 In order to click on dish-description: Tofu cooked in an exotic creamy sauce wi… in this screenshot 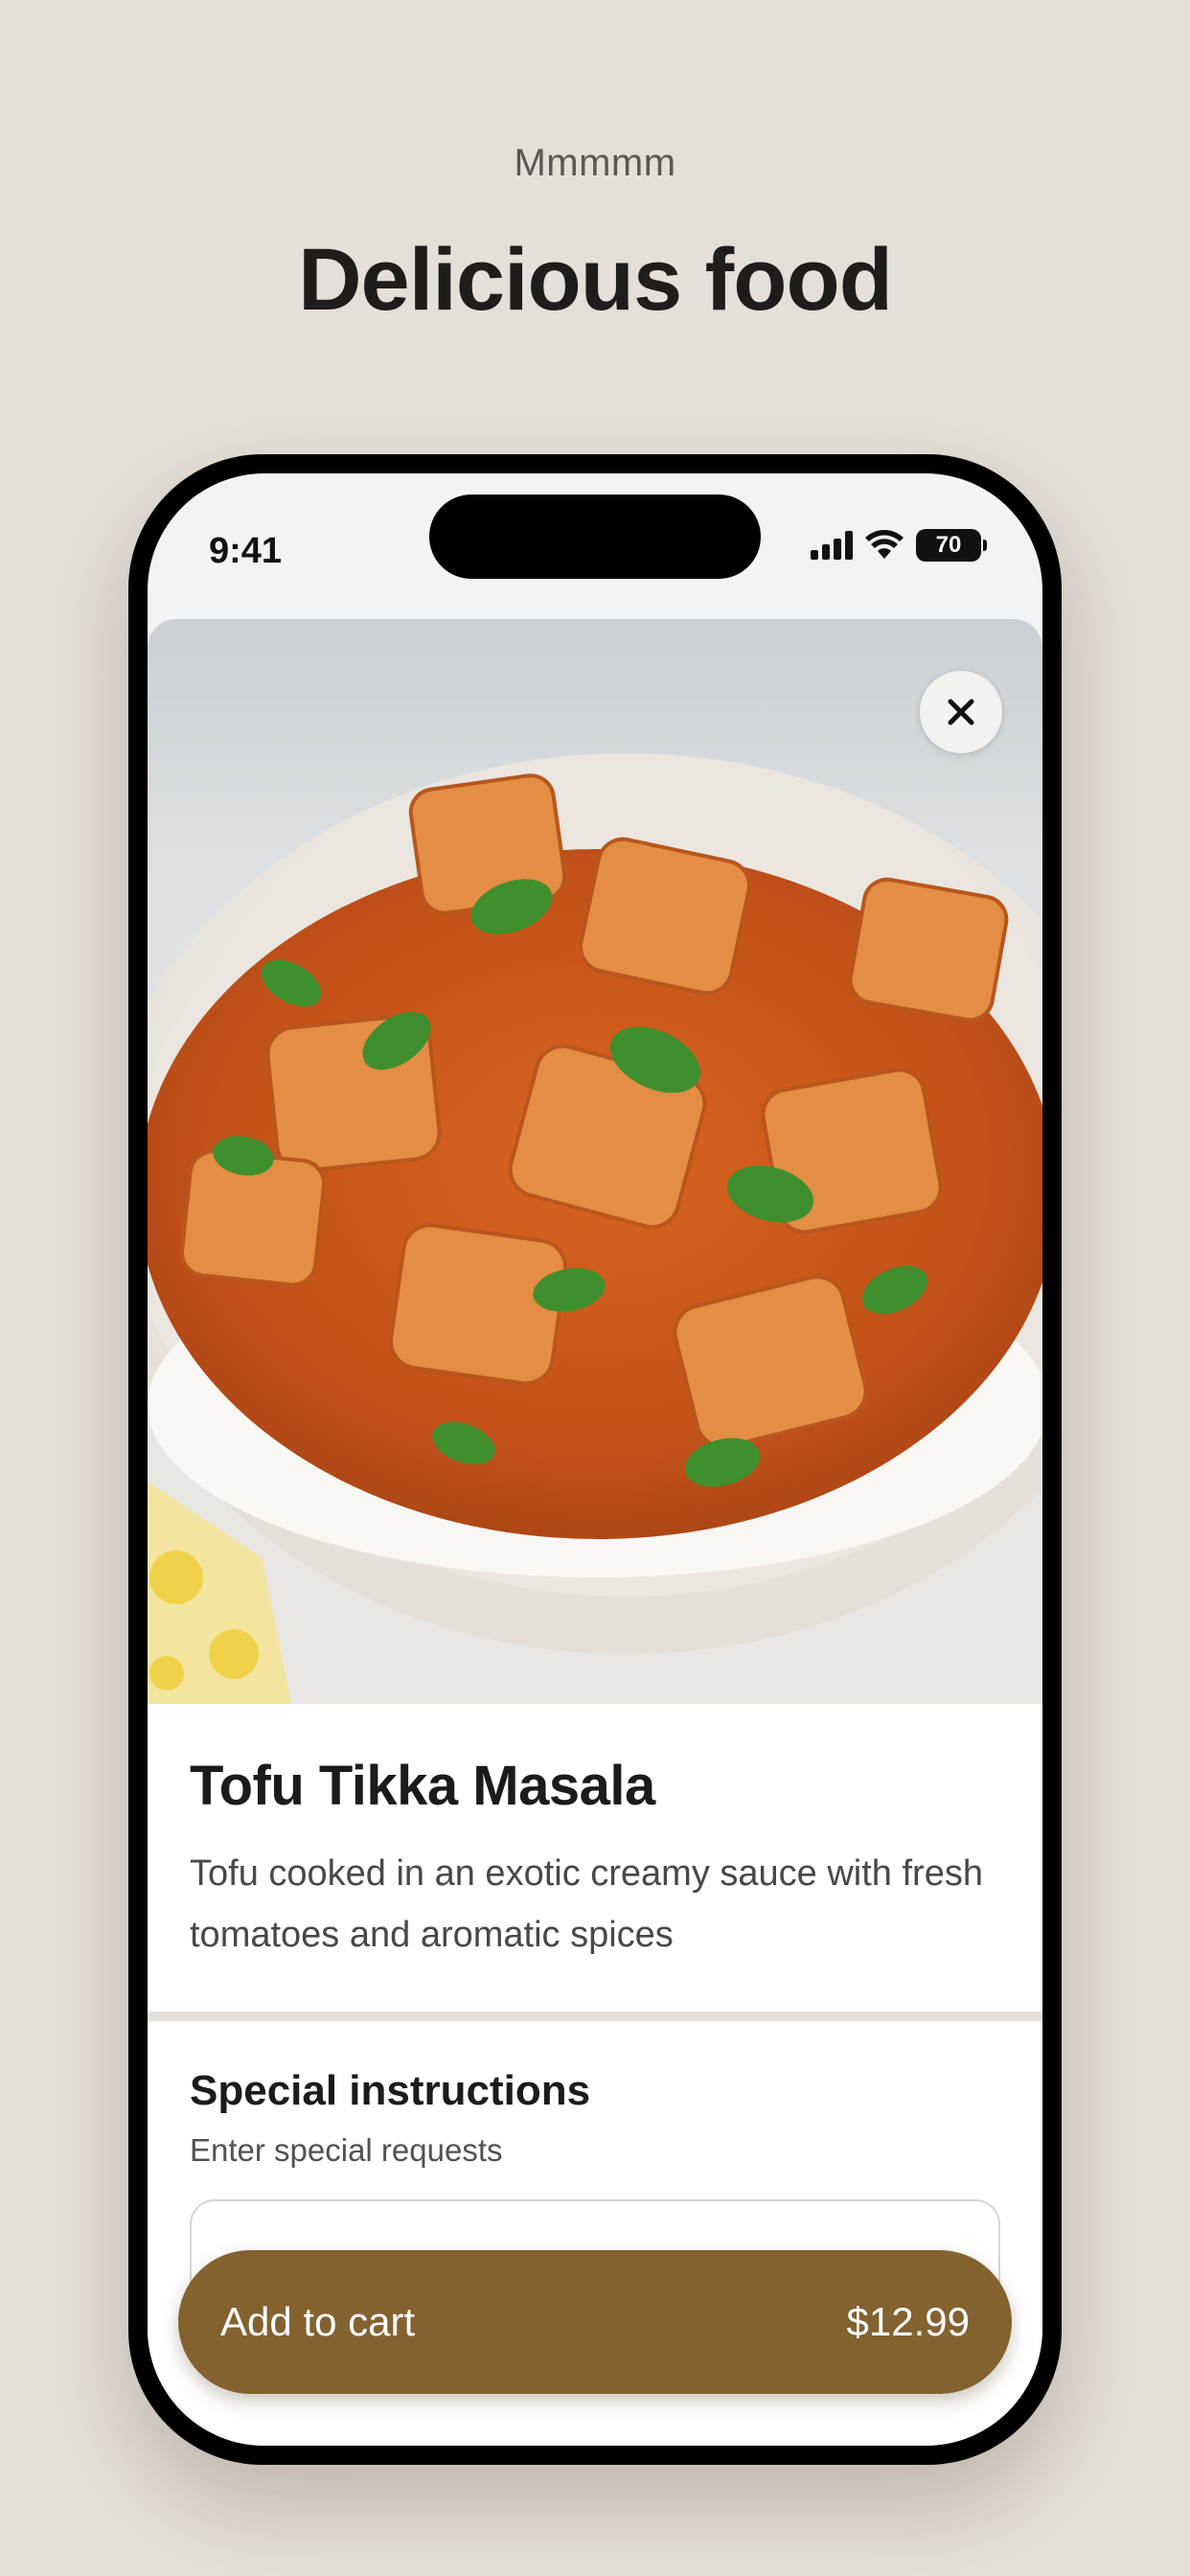, I will do `click(587, 1904)`.